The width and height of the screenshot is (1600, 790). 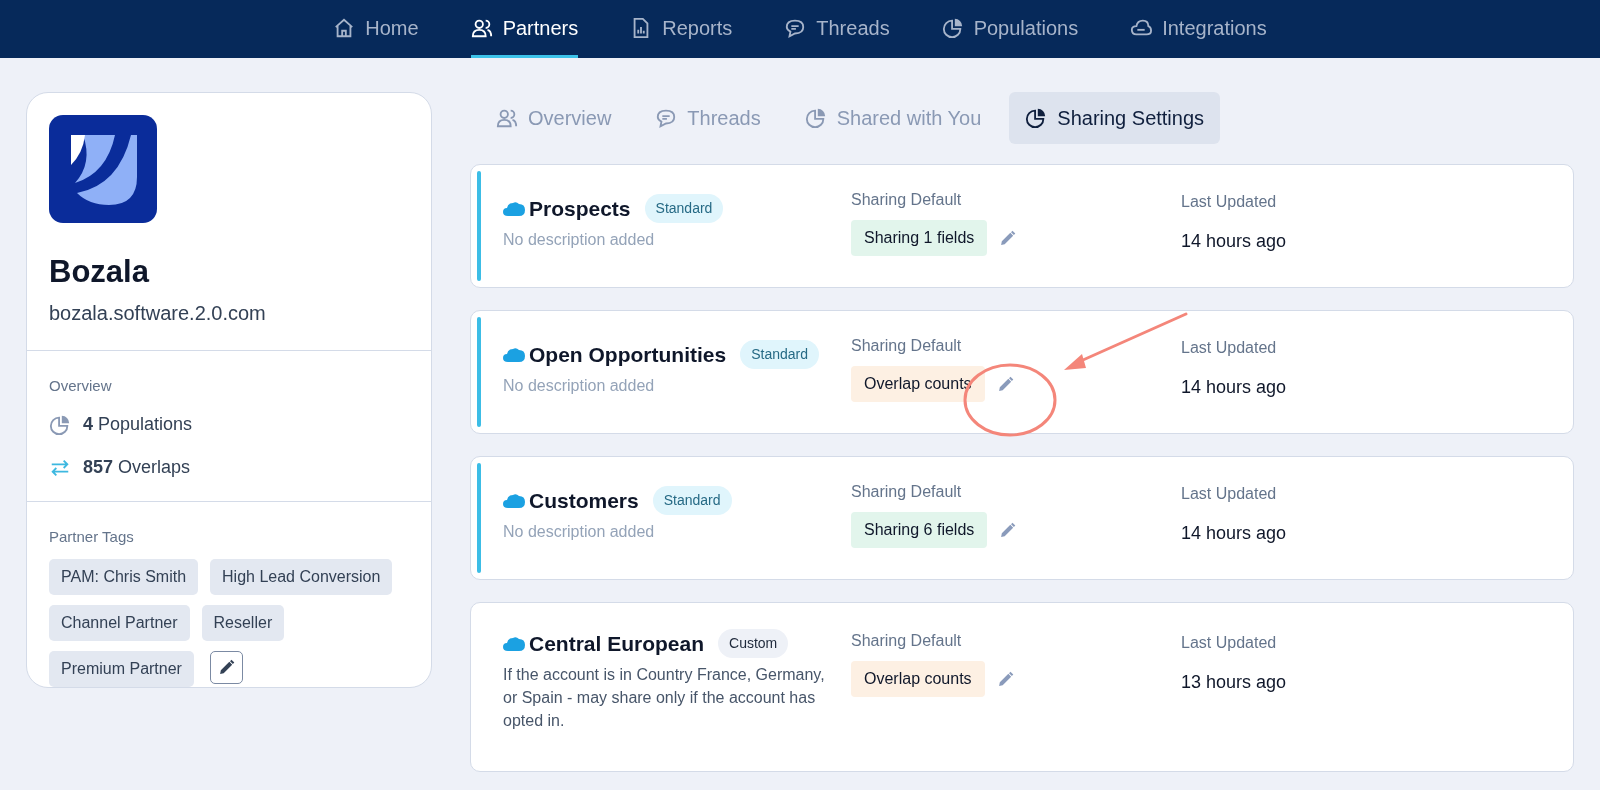 What do you see at coordinates (92, 537) in the screenshot?
I see `section-label: Partner Tags` at bounding box center [92, 537].